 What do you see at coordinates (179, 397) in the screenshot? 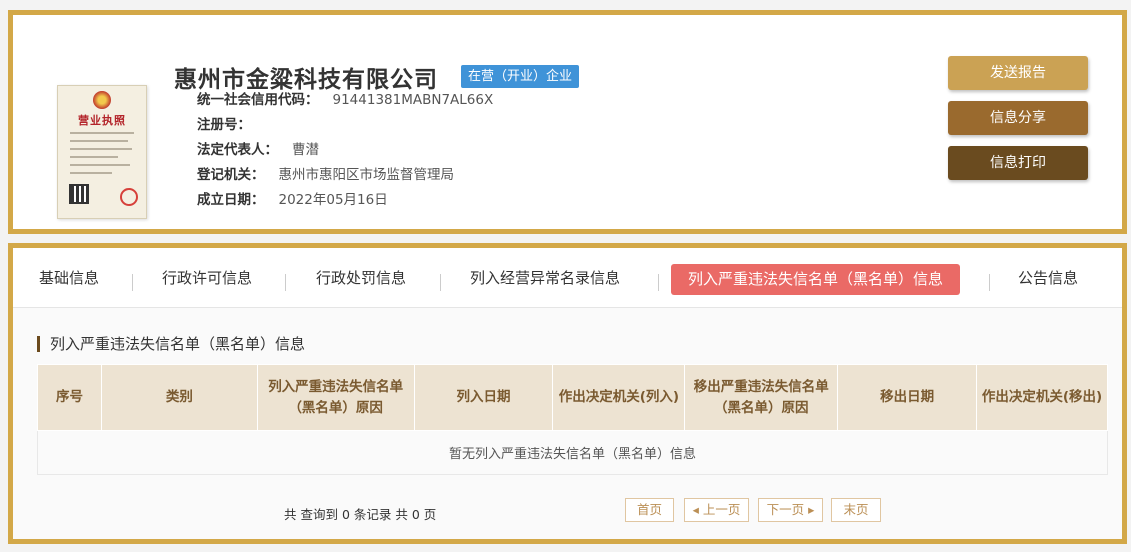
I see `col-category: 类别` at bounding box center [179, 397].